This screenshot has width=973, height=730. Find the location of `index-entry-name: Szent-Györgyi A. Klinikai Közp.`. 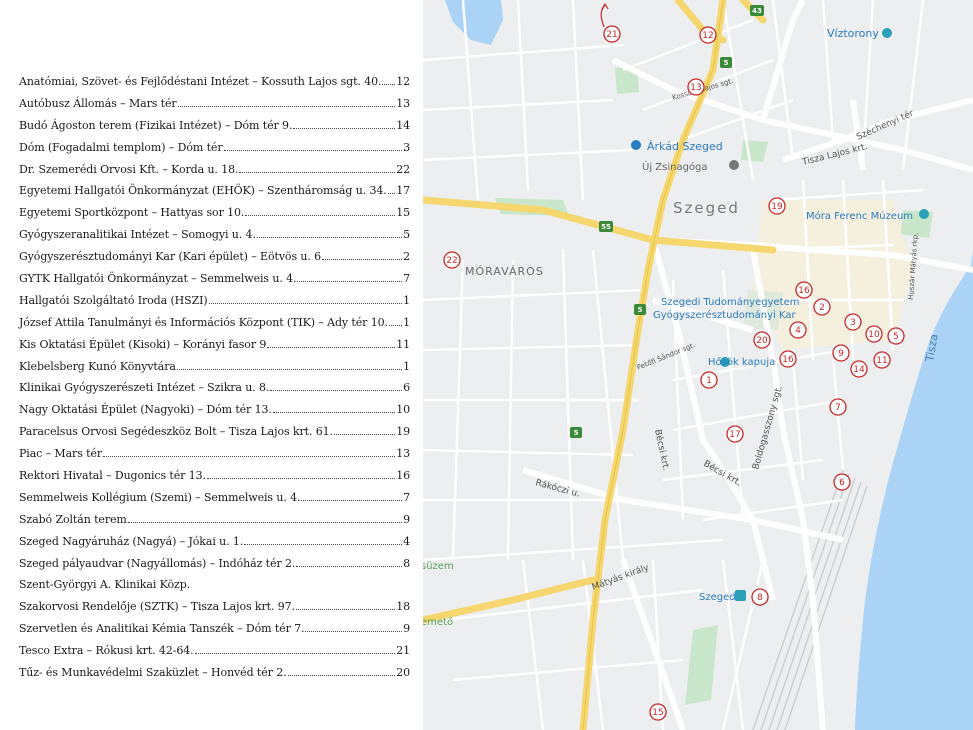

index-entry-name: Szent-Györgyi A. Klinikai Közp. is located at coordinates (105, 585).